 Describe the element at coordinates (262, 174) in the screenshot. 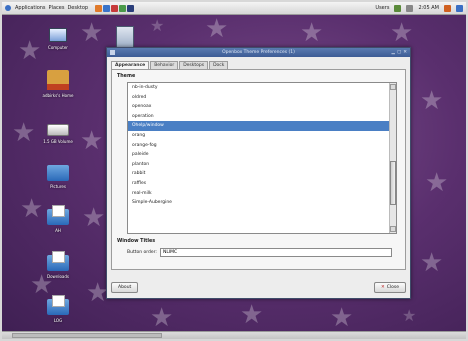

I see `theme-list-item: rabbit` at that location.